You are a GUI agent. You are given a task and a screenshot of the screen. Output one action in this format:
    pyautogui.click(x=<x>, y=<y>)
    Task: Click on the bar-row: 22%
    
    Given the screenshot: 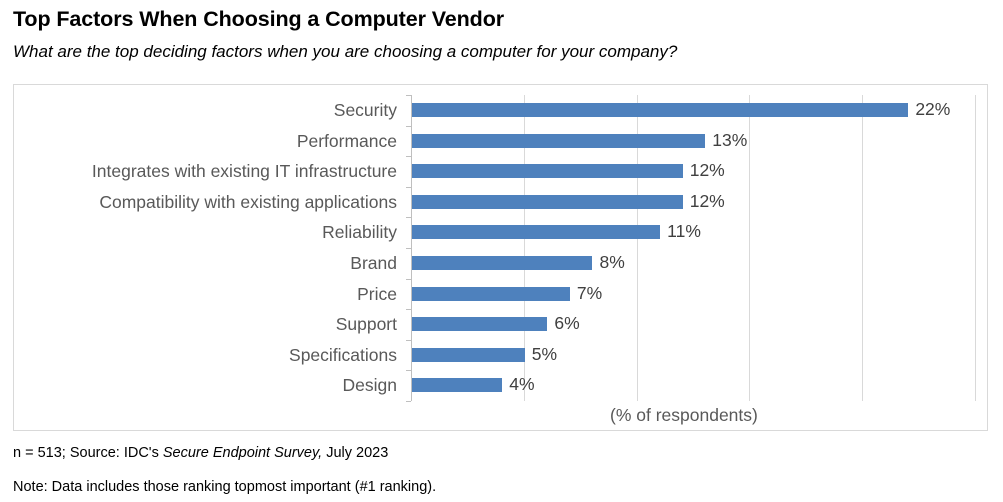 What is the action you would take?
    pyautogui.click(x=693, y=110)
    